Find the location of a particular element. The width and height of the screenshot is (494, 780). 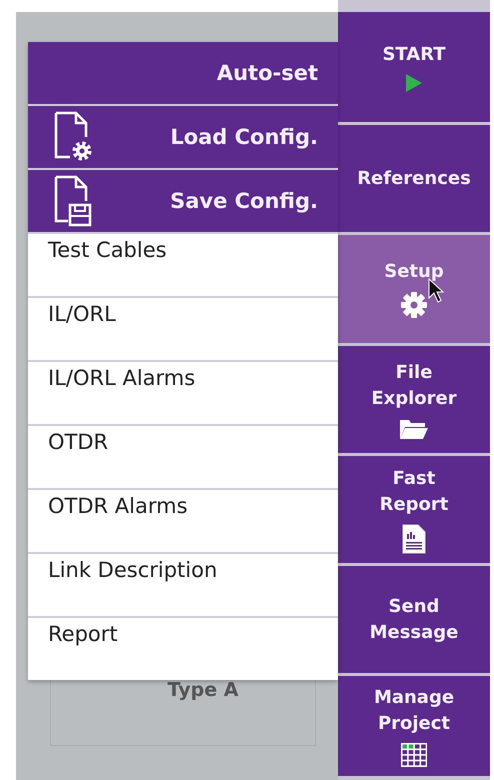

menu-item: IL/ORL is located at coordinates (183, 329).